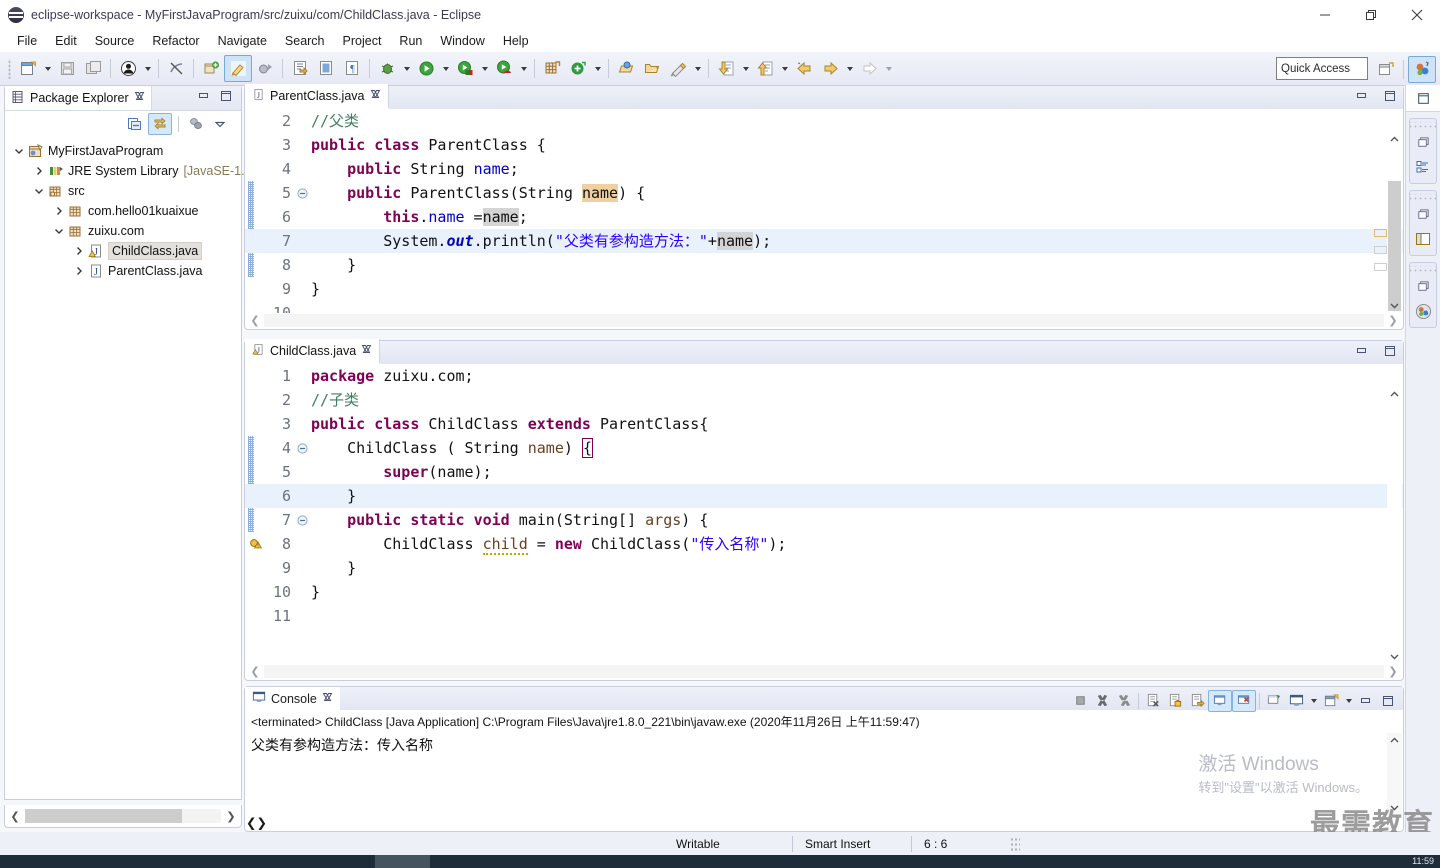  What do you see at coordinates (1015, 843) in the screenshot?
I see `status-resize-grip` at bounding box center [1015, 843].